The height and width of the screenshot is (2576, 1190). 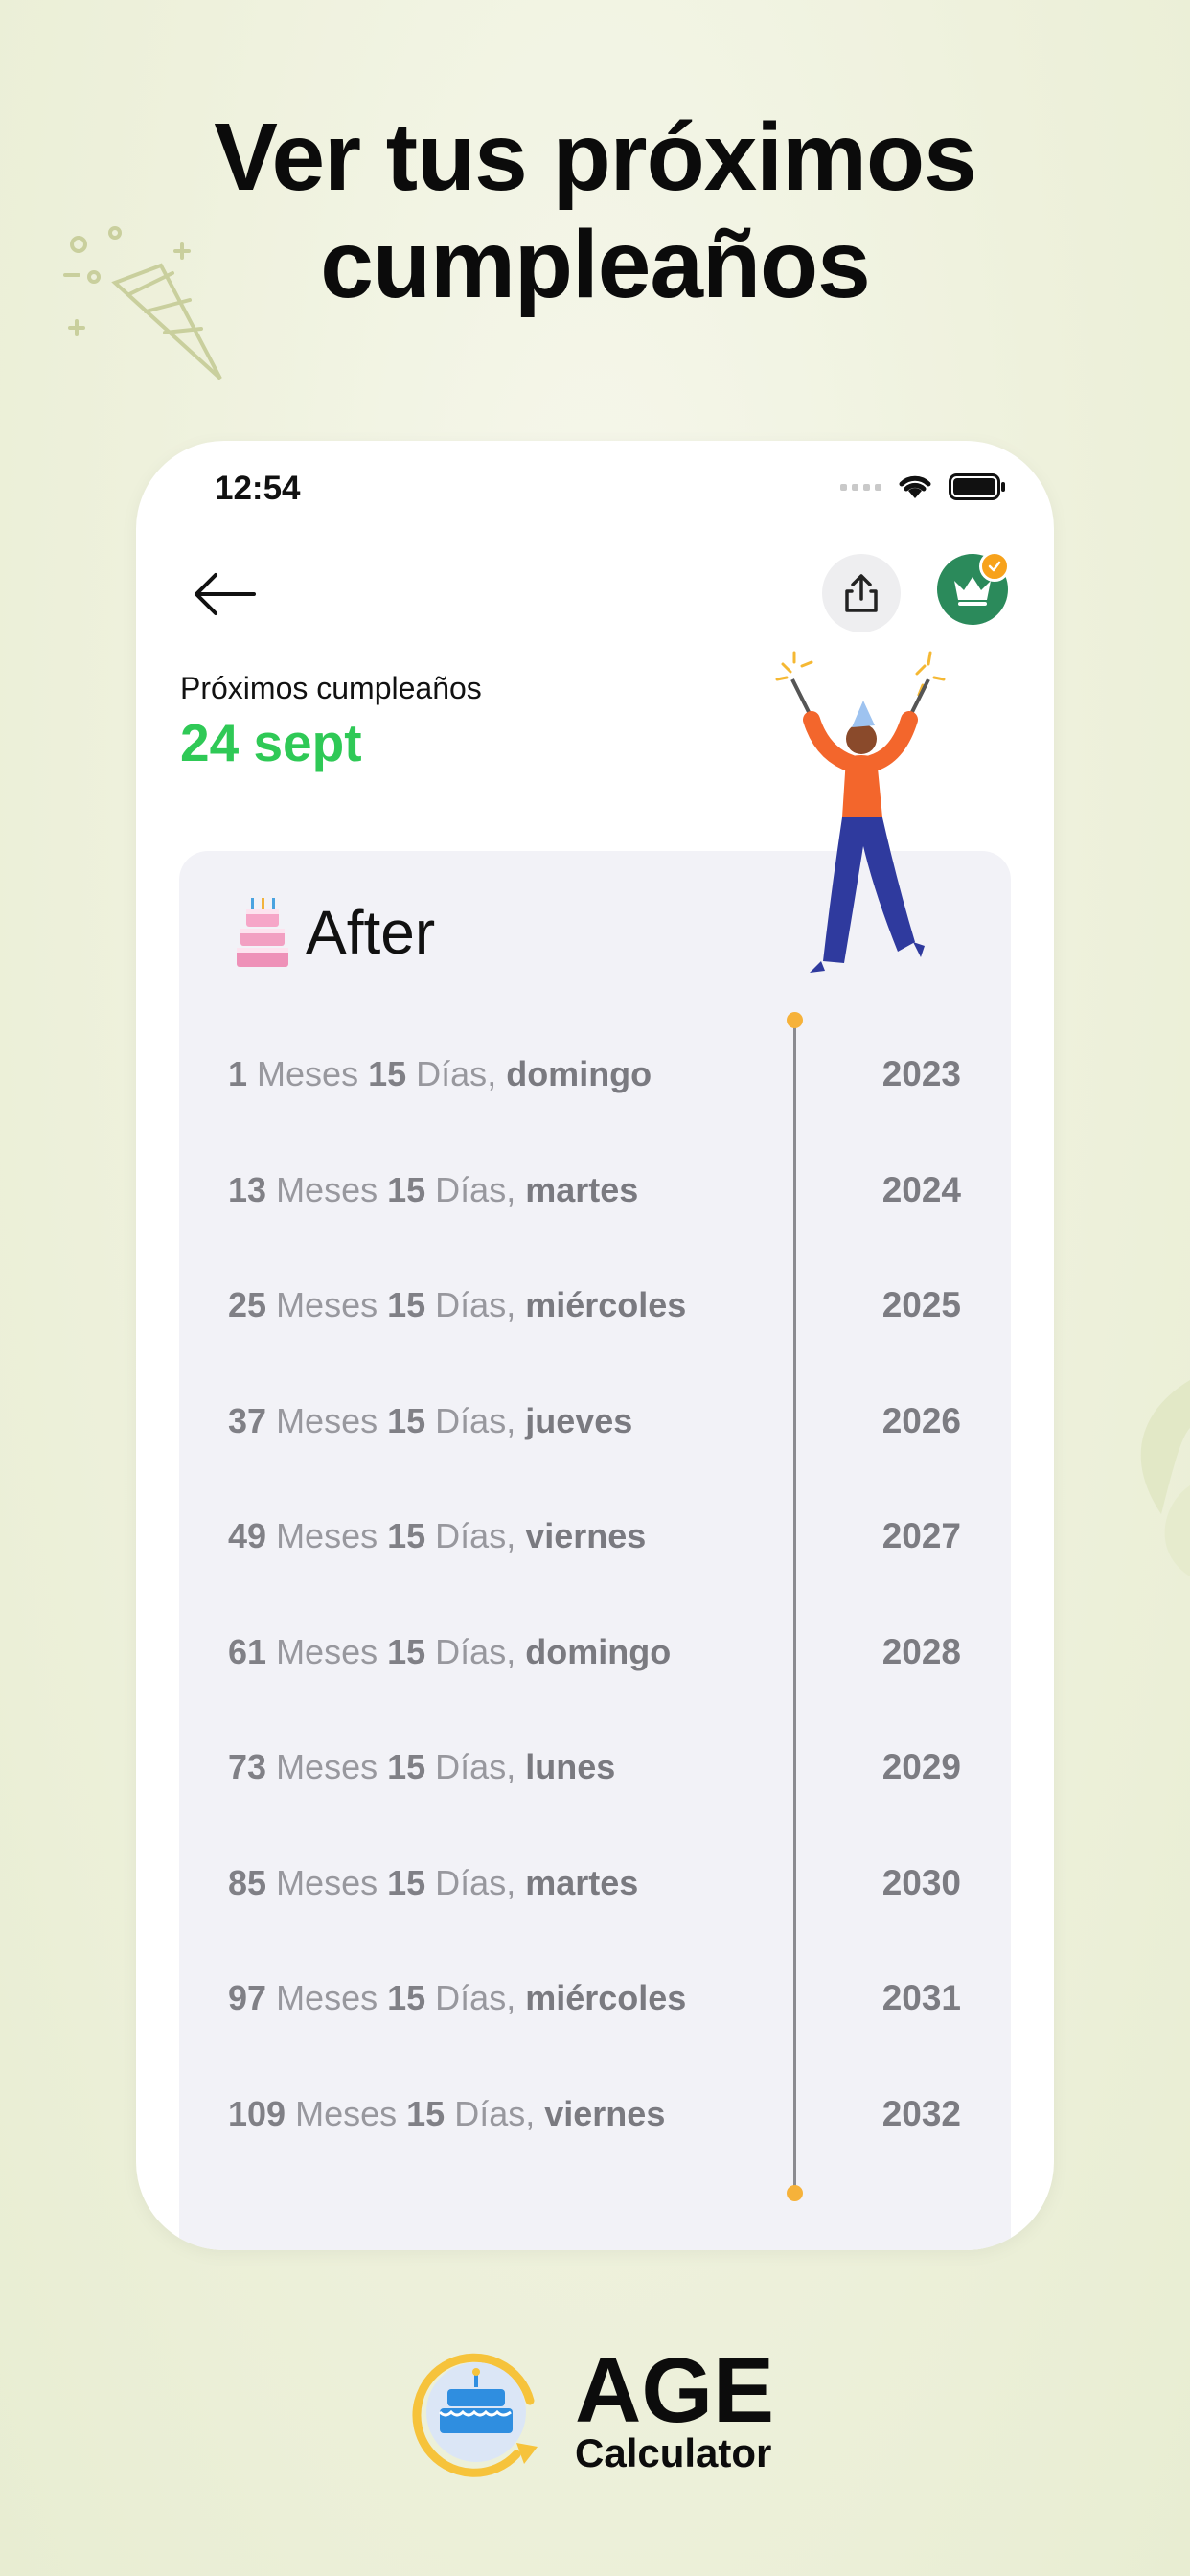 I want to click on weekday: viernes, so click(x=586, y=1535).